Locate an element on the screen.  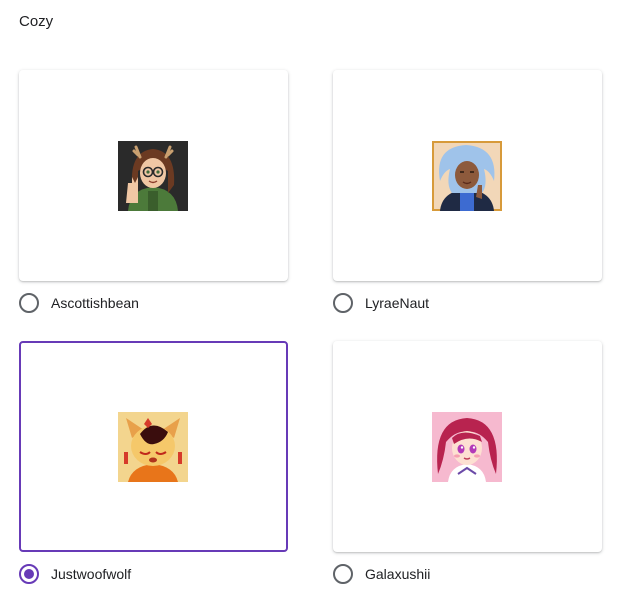
radio-option-galaxushii: Galaxushii is located at coordinates (381, 574).